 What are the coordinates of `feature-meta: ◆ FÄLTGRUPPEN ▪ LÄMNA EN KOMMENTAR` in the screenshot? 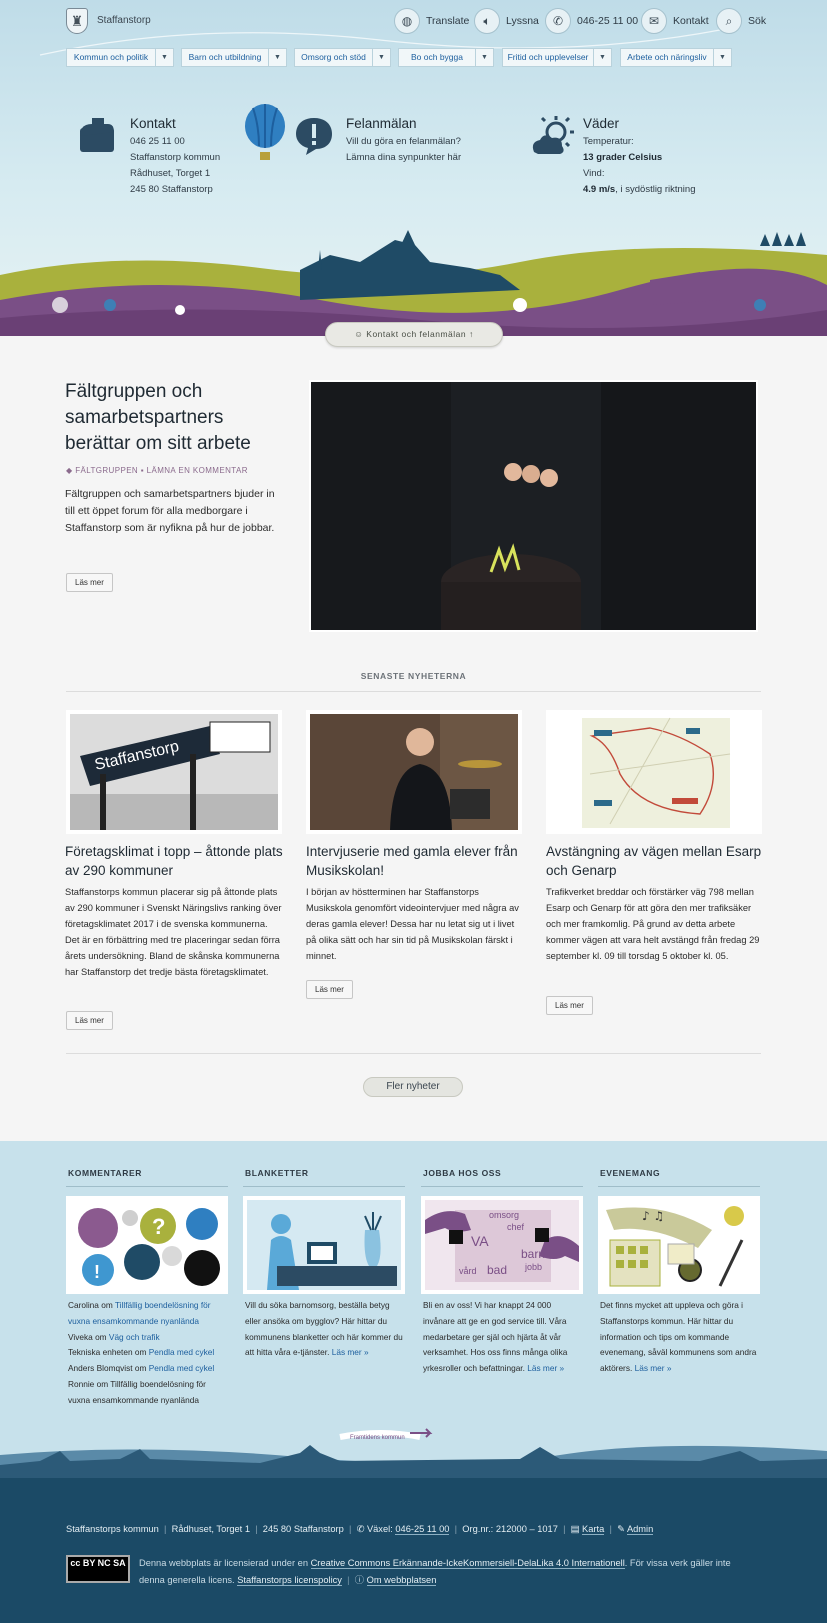 It's located at (157, 470).